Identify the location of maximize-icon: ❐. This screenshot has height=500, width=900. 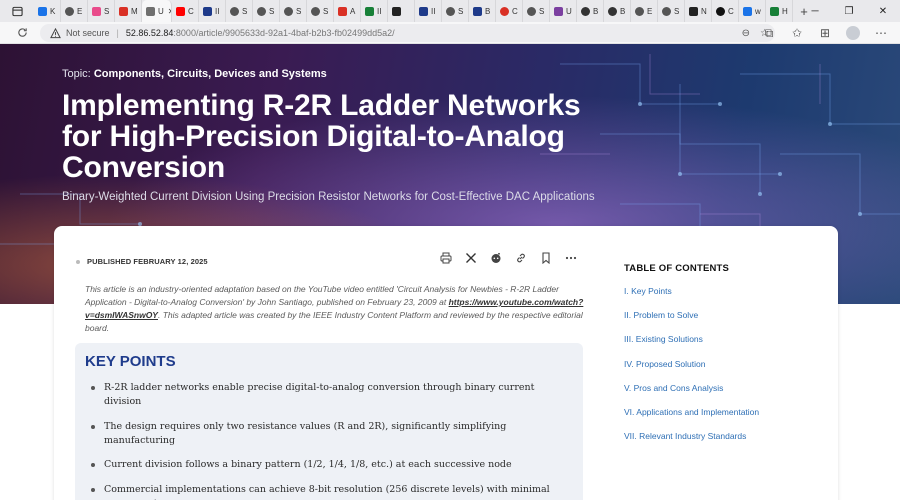
(849, 11).